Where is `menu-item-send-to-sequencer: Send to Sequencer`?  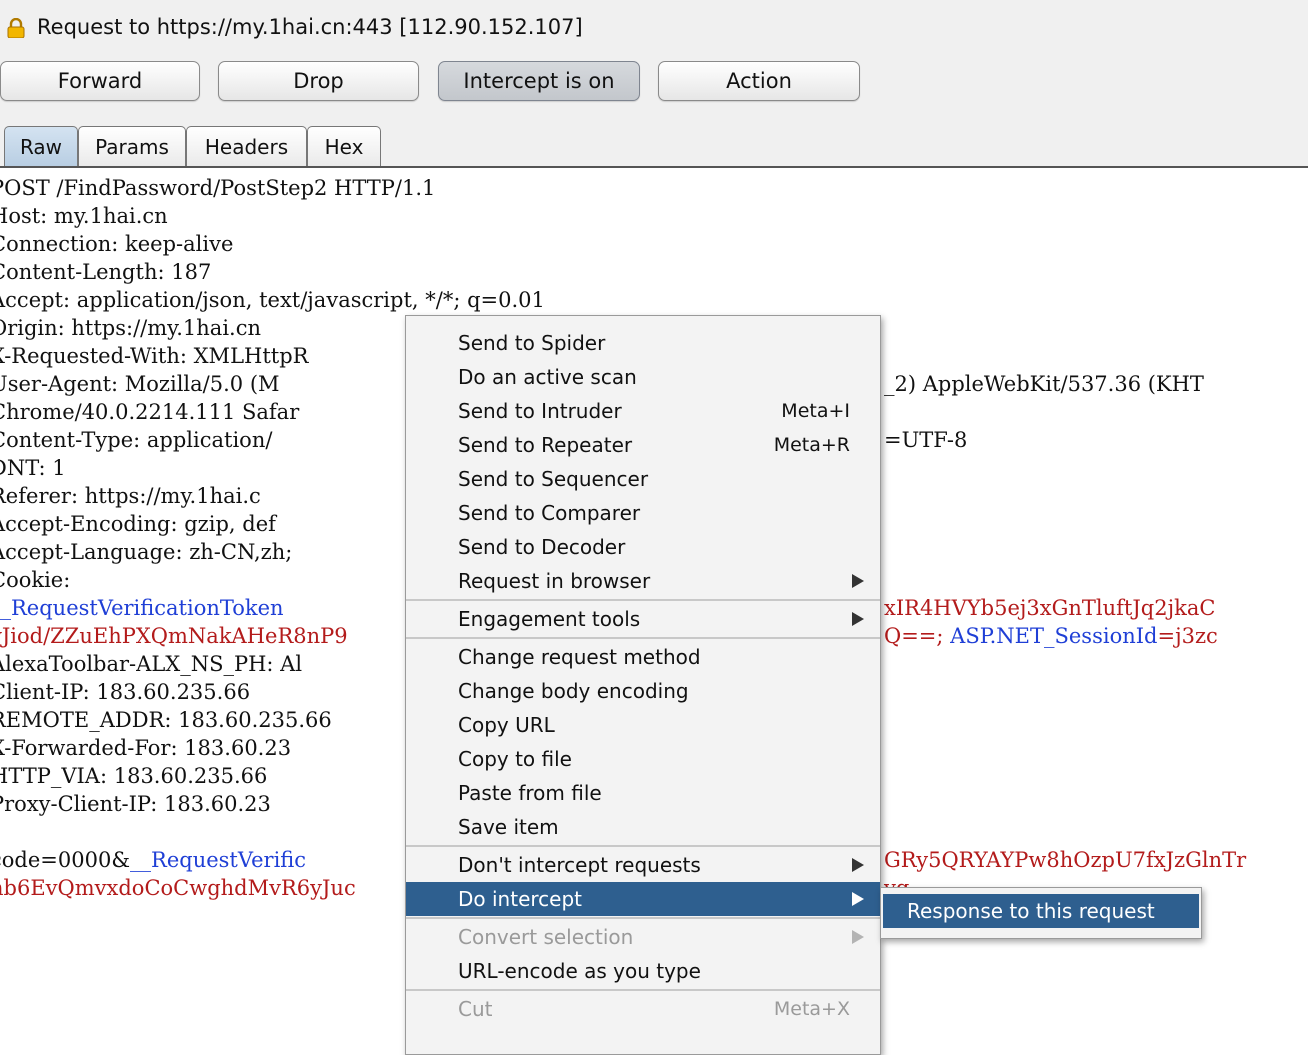
menu-item-send-to-sequencer: Send to Sequencer is located at coordinates (643, 479).